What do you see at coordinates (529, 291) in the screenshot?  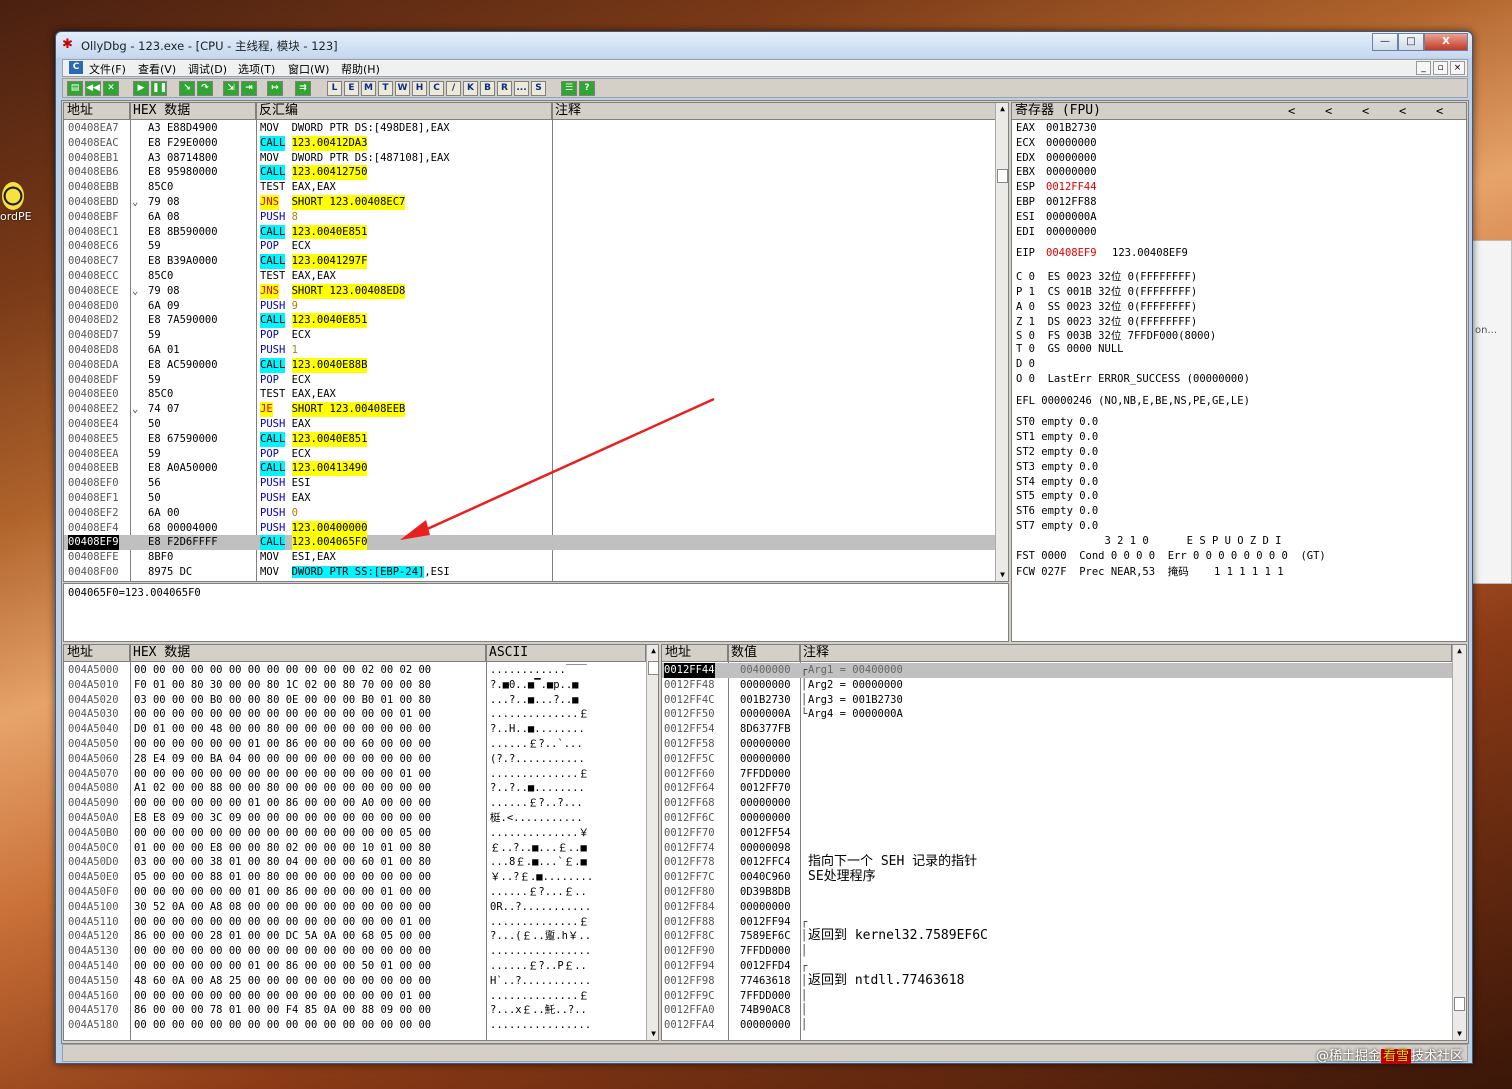 I see `disasm-row: 00408ECE ⌄ 79 08 JNS SHORT 123.00408ED8` at bounding box center [529, 291].